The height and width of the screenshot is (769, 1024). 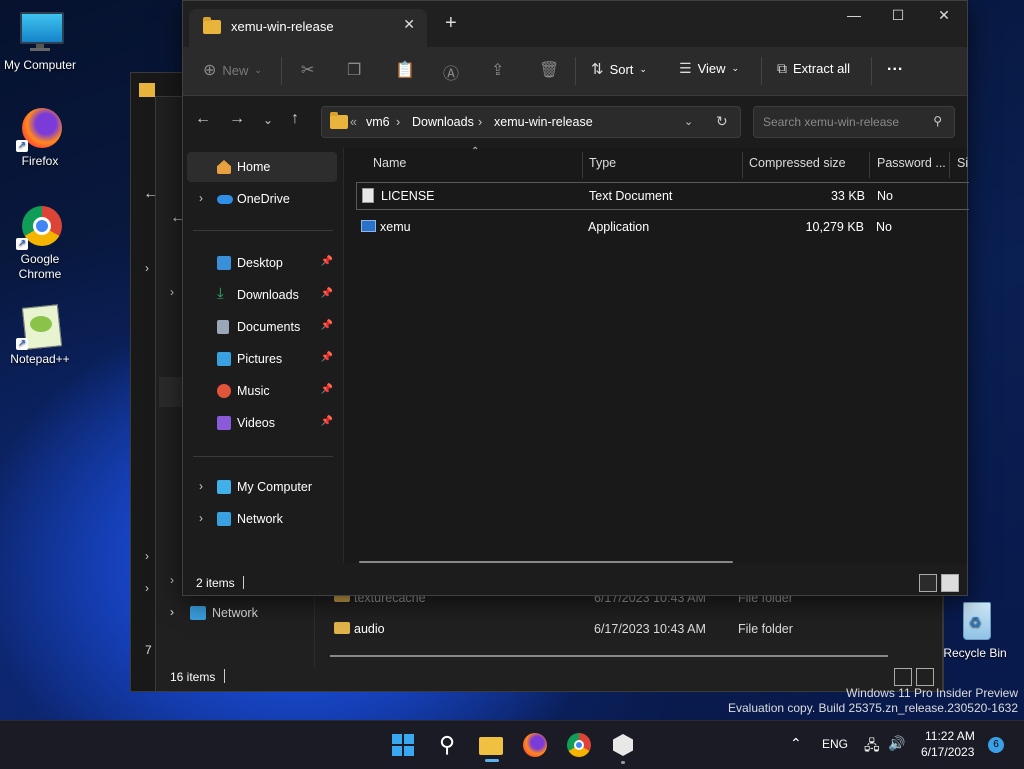 What do you see at coordinates (797, 163) in the screenshot?
I see `column-header-compressed-size: Compressed size` at bounding box center [797, 163].